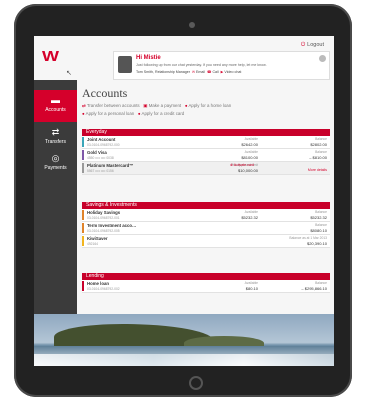  I want to click on call-link: Call, so click(215, 72).